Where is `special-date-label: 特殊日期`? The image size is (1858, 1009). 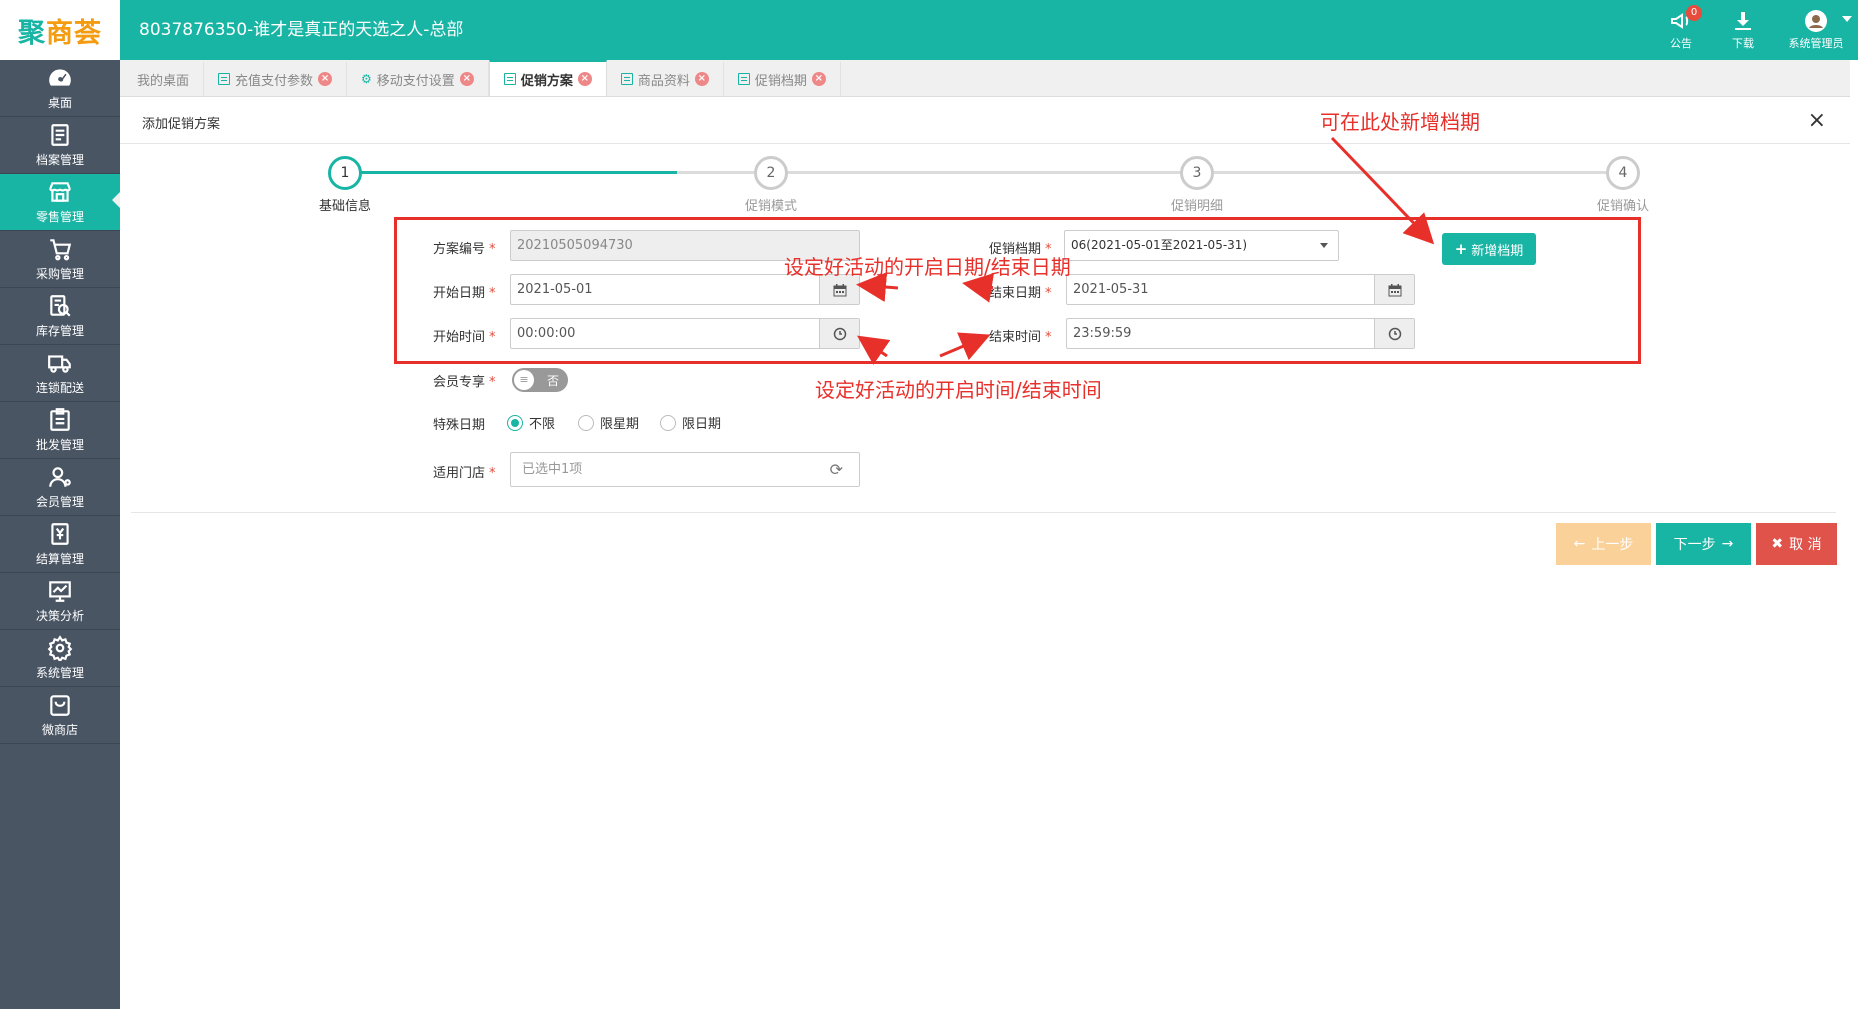
special-date-label: 特殊日期 is located at coordinates (459, 425).